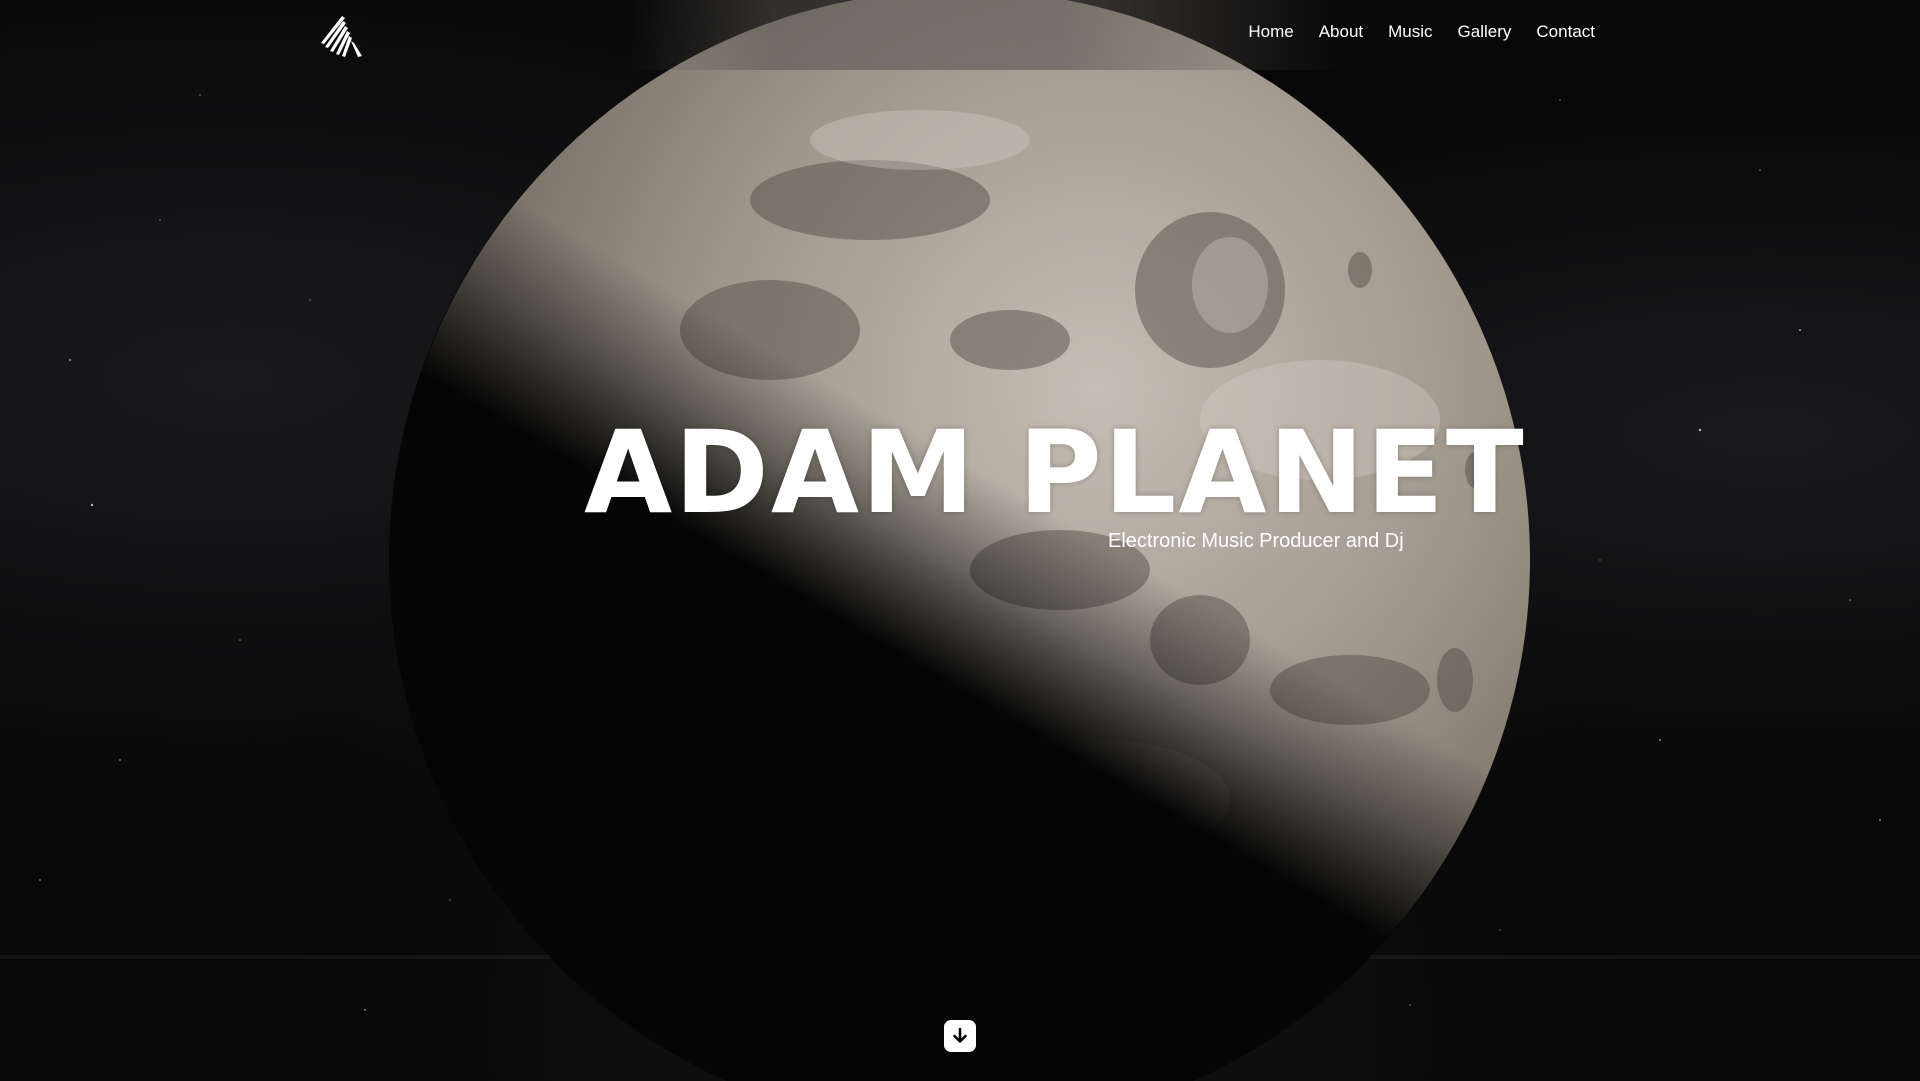 The height and width of the screenshot is (1081, 1920). I want to click on nav-link-contact: Contact, so click(1565, 32).